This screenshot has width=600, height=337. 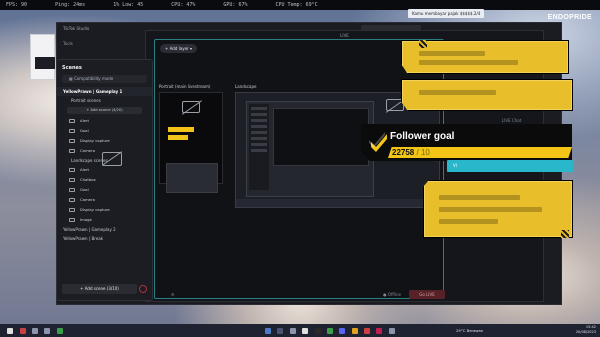 I want to click on red-app-icon, so click(x=10, y=330).